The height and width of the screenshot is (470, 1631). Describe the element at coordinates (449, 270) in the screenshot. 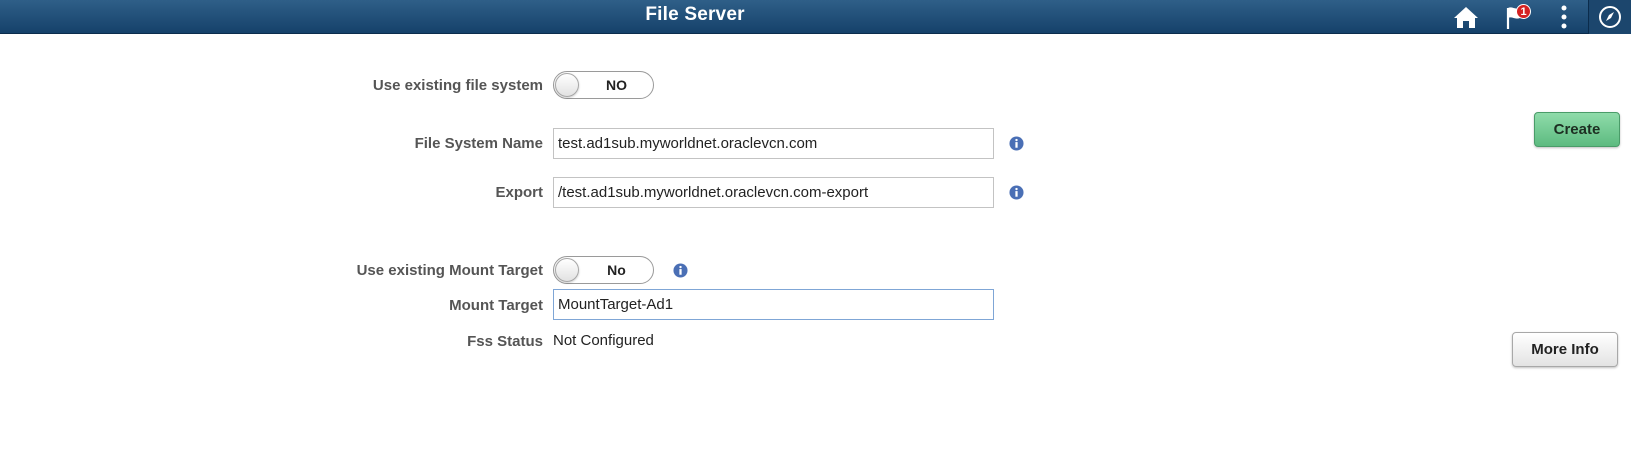

I see `use-existing-mt-label: Use existing Mount Target` at that location.